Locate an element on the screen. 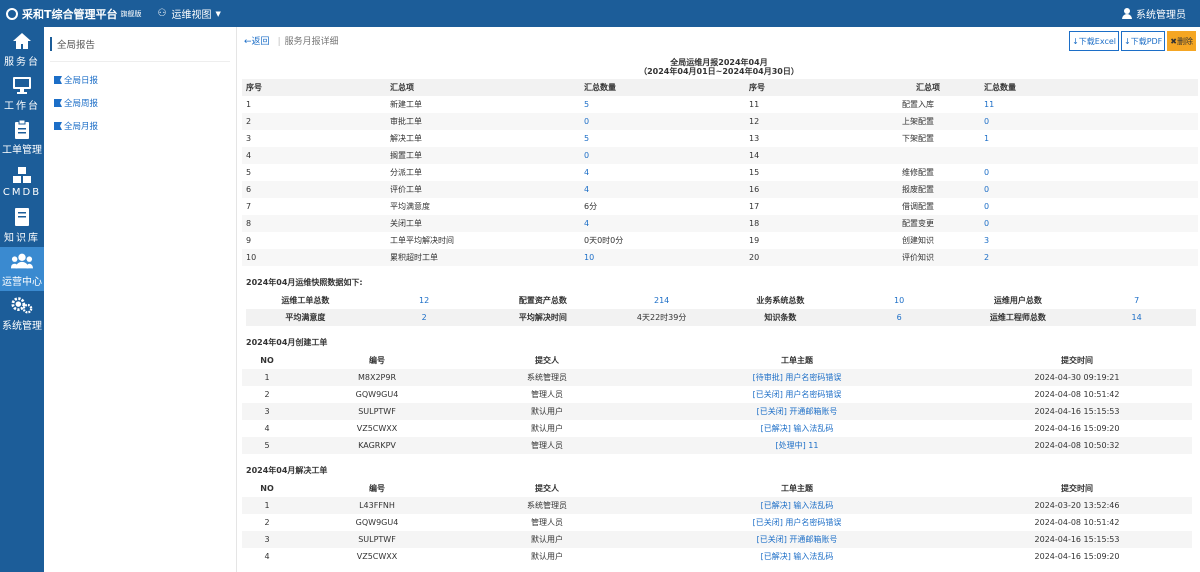 The image size is (1200, 572). monitor-icon is located at coordinates (22, 85).